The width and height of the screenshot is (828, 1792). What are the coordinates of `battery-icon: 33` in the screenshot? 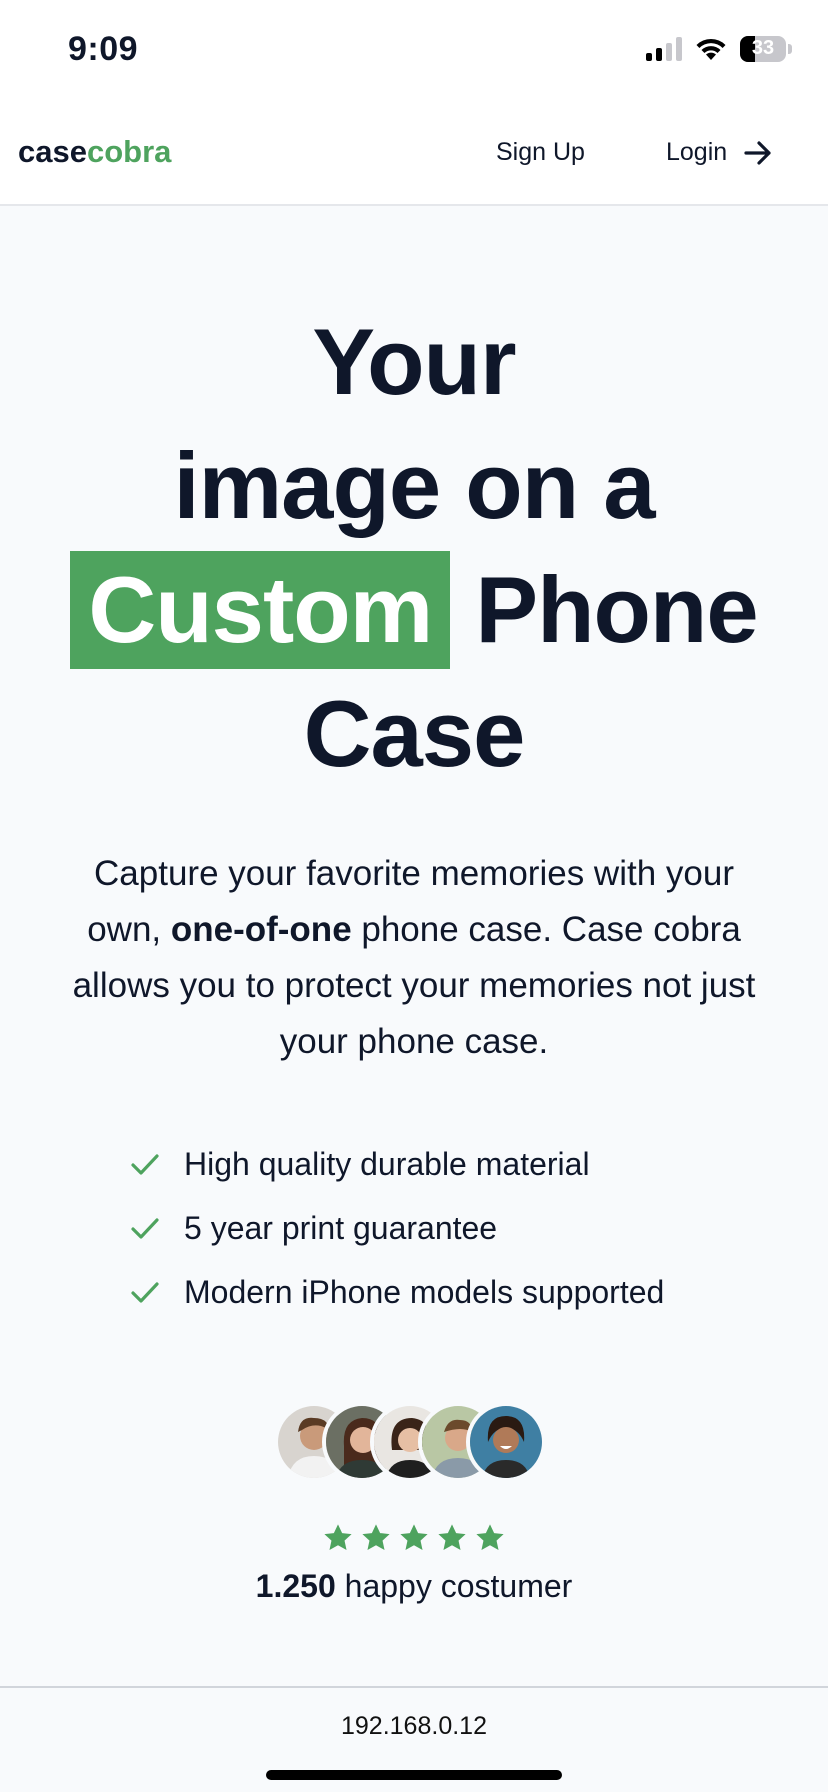 It's located at (766, 49).